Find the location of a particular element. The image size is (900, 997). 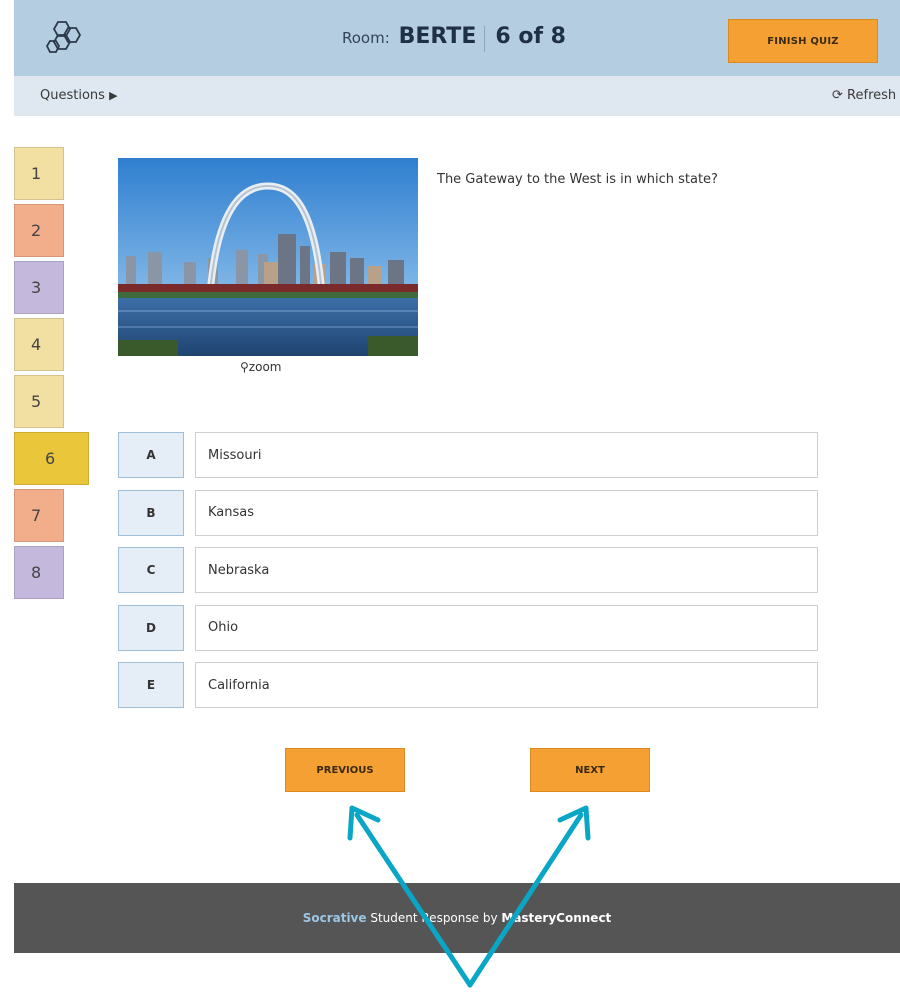

answer-text: Nebraska is located at coordinates (506, 570).